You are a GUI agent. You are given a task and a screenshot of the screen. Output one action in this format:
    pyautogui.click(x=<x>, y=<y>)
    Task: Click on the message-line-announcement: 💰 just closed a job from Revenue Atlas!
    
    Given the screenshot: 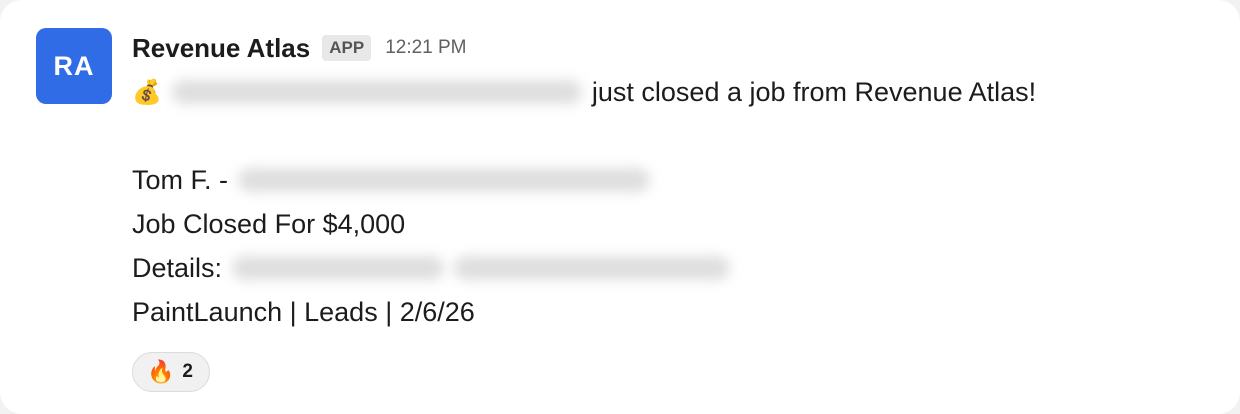 What is the action you would take?
    pyautogui.click(x=666, y=92)
    